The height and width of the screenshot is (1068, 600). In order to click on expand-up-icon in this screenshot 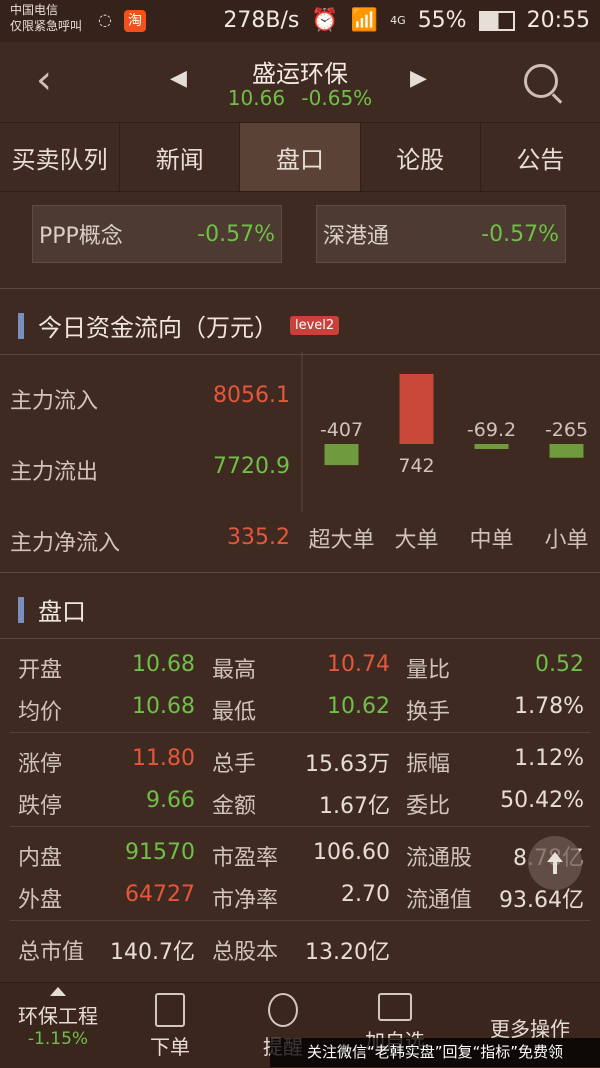, I will do `click(58, 991)`.